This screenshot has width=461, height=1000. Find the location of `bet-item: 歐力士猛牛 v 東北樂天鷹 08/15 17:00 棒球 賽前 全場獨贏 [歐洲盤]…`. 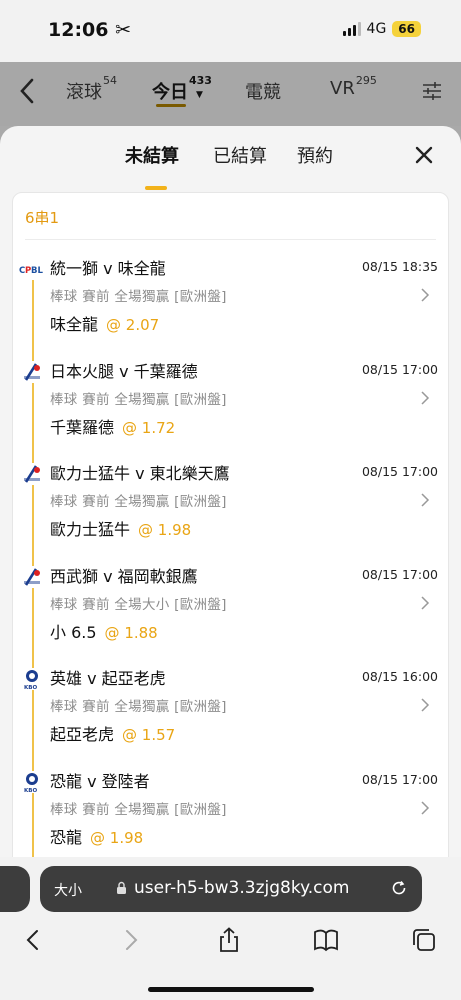

bet-item: 歐力士猛牛 v 東北樂天鷹 08/15 17:00 棒球 賽前 全場獨贏 [歐洲盤]… is located at coordinates (231, 501).